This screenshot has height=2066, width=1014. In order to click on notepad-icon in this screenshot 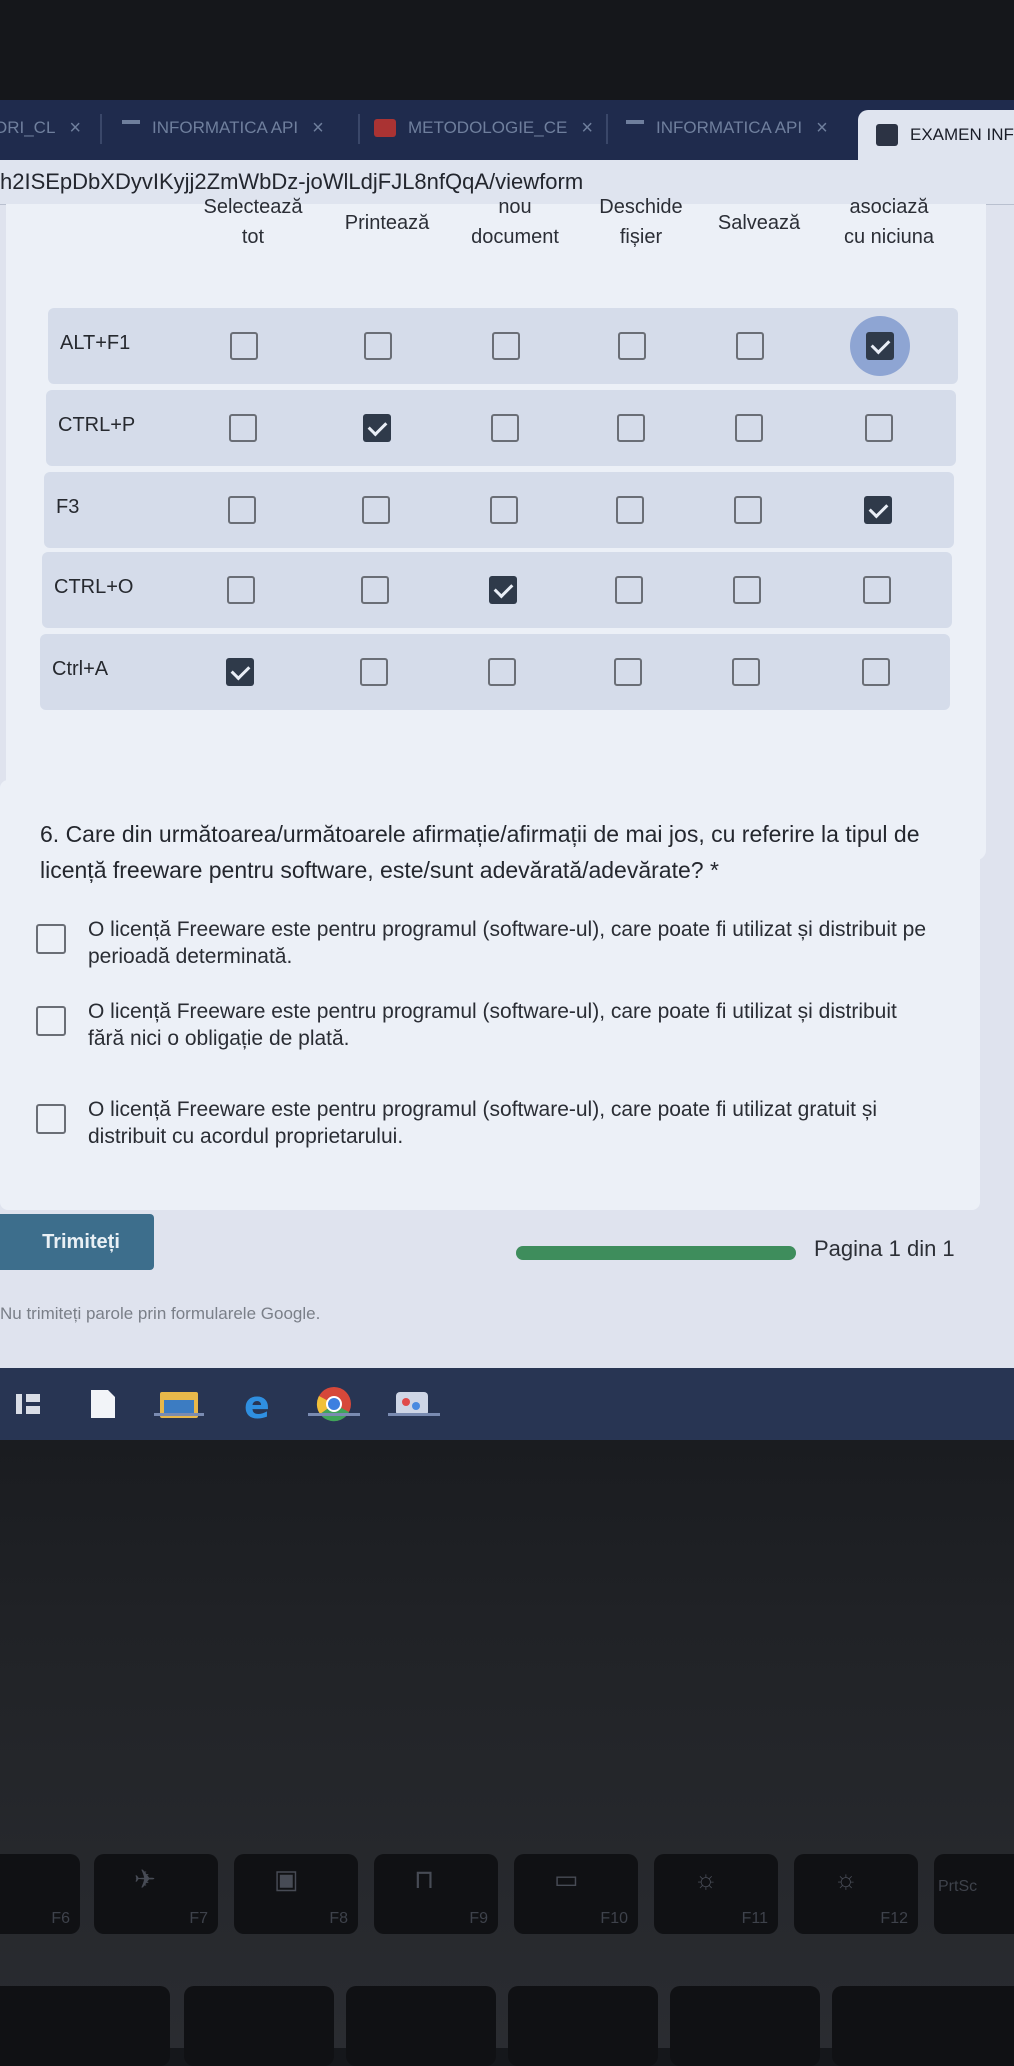, I will do `click(103, 1404)`.